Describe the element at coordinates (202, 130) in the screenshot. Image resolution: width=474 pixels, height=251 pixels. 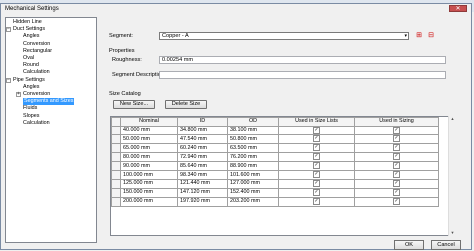
I see `id-cell: 34.800 mm` at that location.